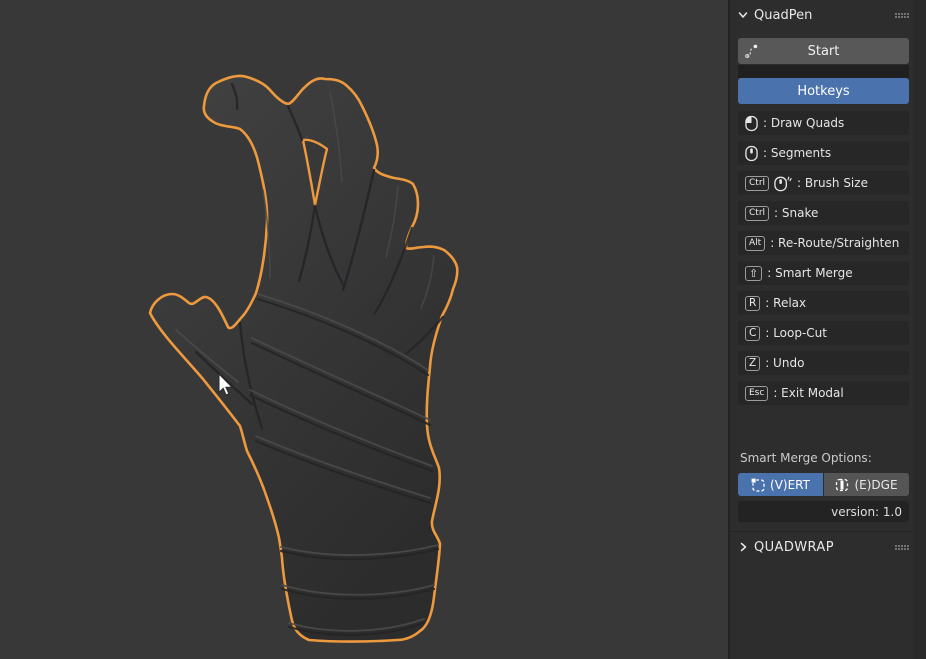 The width and height of the screenshot is (926, 659). I want to click on hotkey-label: : Re-Route/Straighten, so click(835, 243).